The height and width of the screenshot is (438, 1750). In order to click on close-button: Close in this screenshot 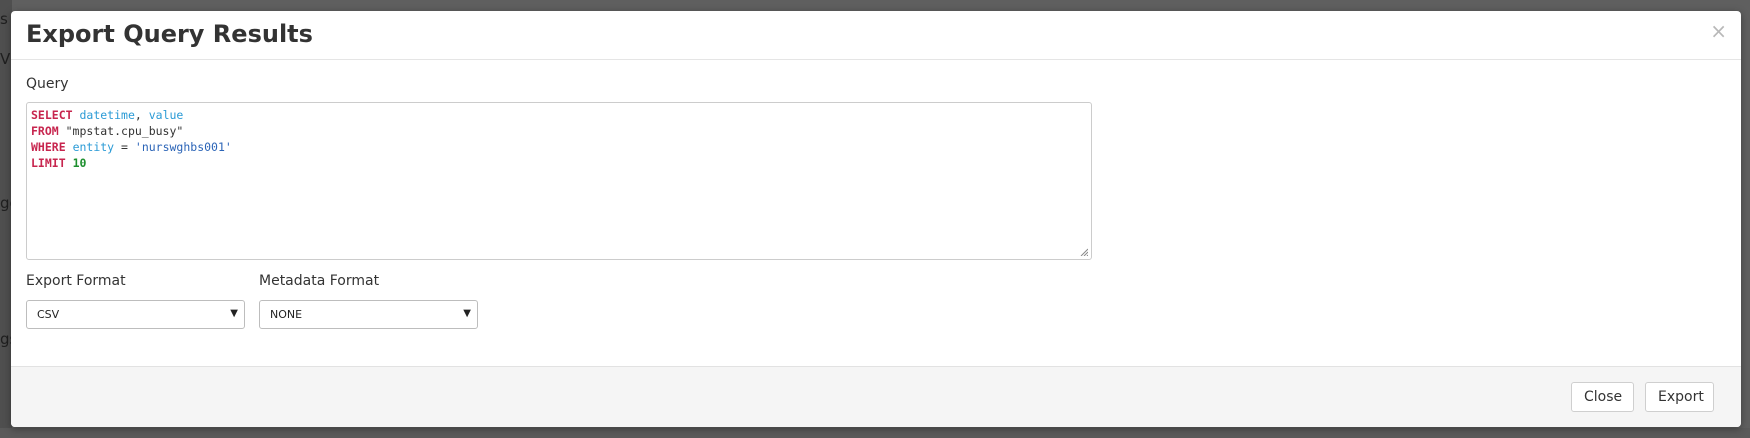, I will do `click(1602, 397)`.